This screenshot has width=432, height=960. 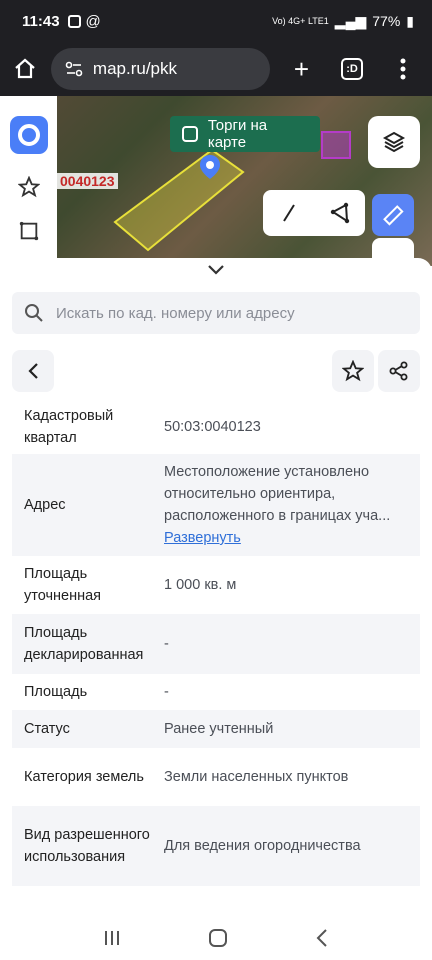 What do you see at coordinates (93, 21) in the screenshot?
I see `at-icon: @` at bounding box center [93, 21].